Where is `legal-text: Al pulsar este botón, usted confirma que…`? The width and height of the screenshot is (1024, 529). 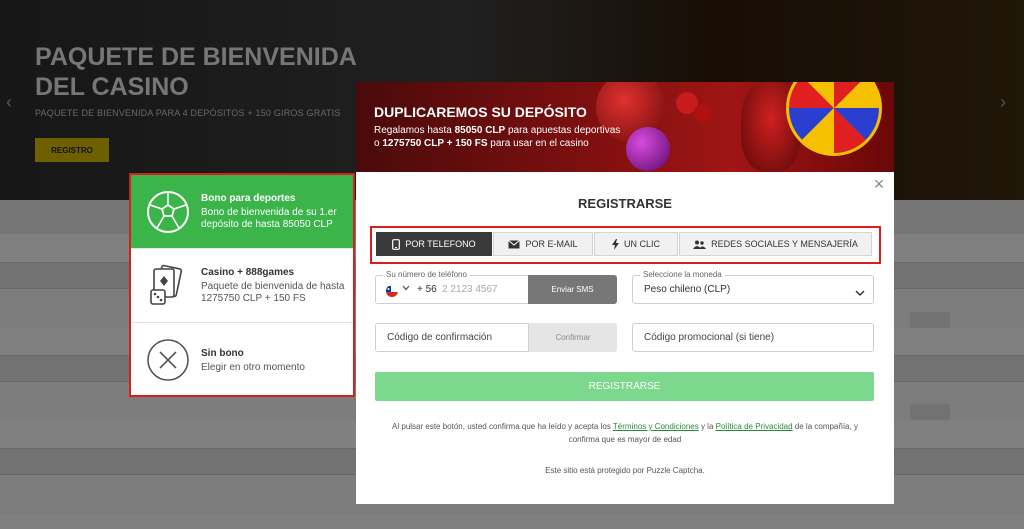
legal-text: Al pulsar este botón, usted confirma que… is located at coordinates (625, 433).